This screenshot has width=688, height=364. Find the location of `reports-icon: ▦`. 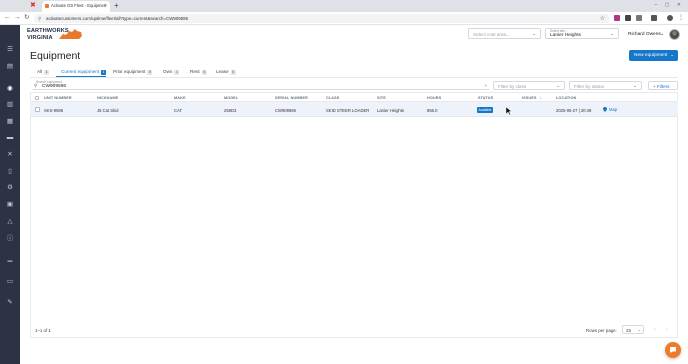

reports-icon: ▦ is located at coordinates (10, 122).